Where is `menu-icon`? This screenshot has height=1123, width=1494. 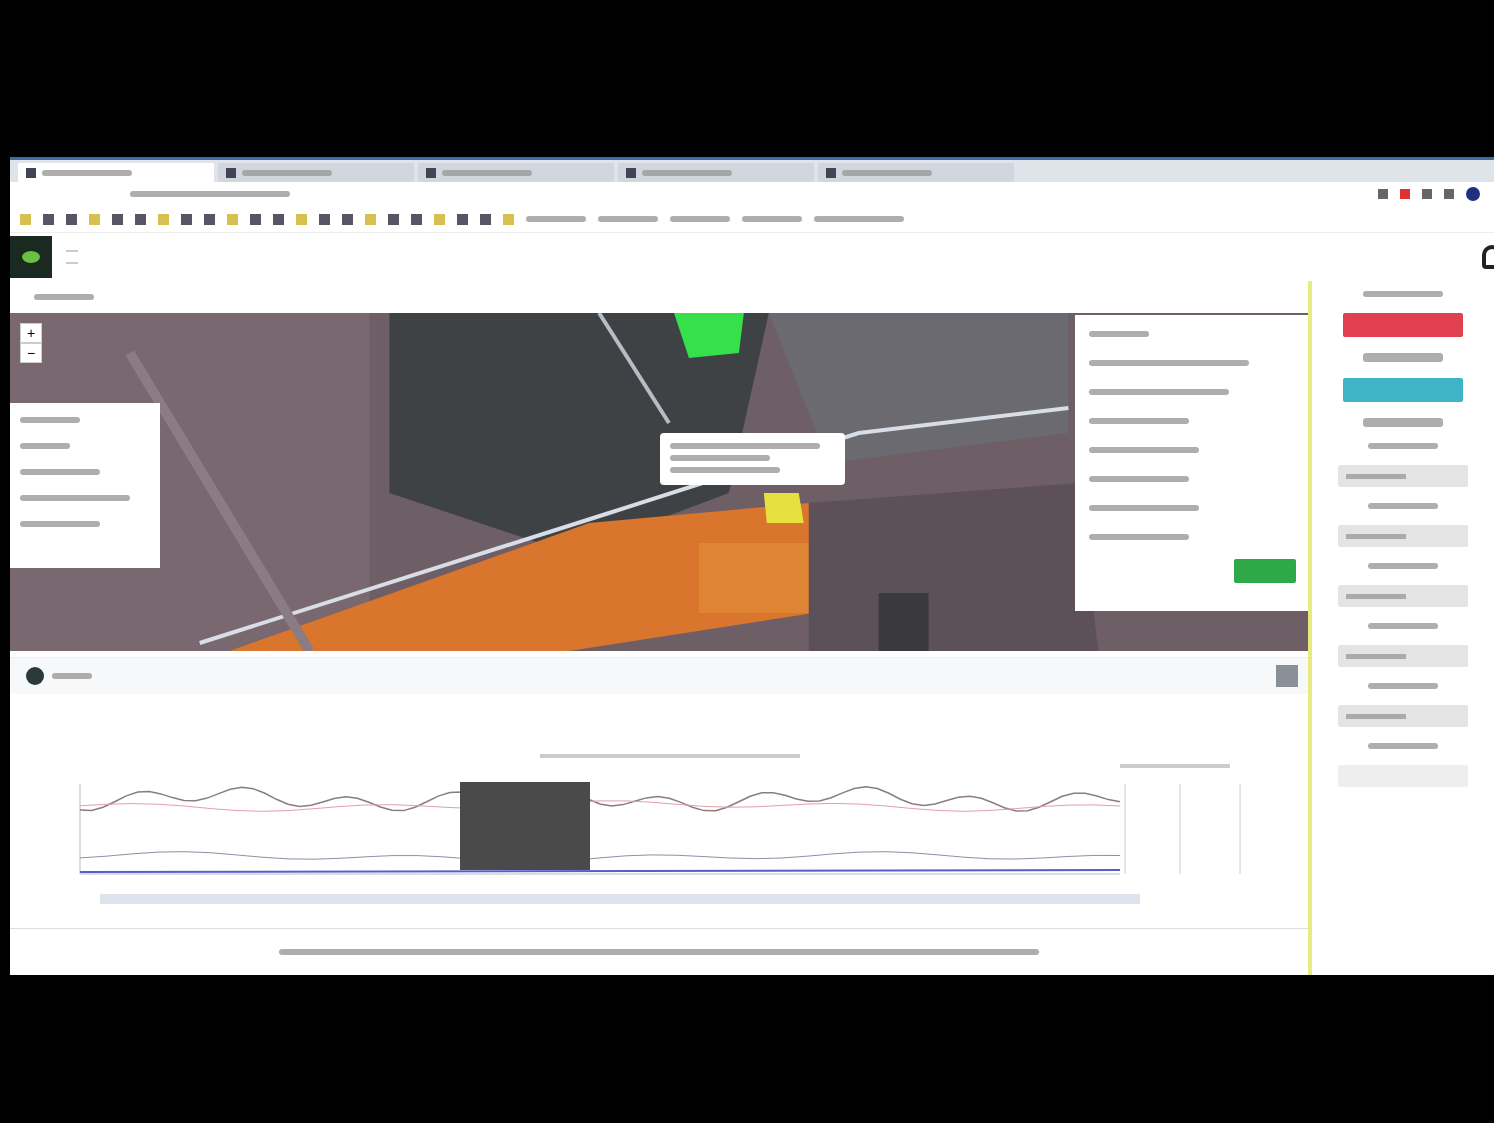 menu-icon is located at coordinates (72, 257).